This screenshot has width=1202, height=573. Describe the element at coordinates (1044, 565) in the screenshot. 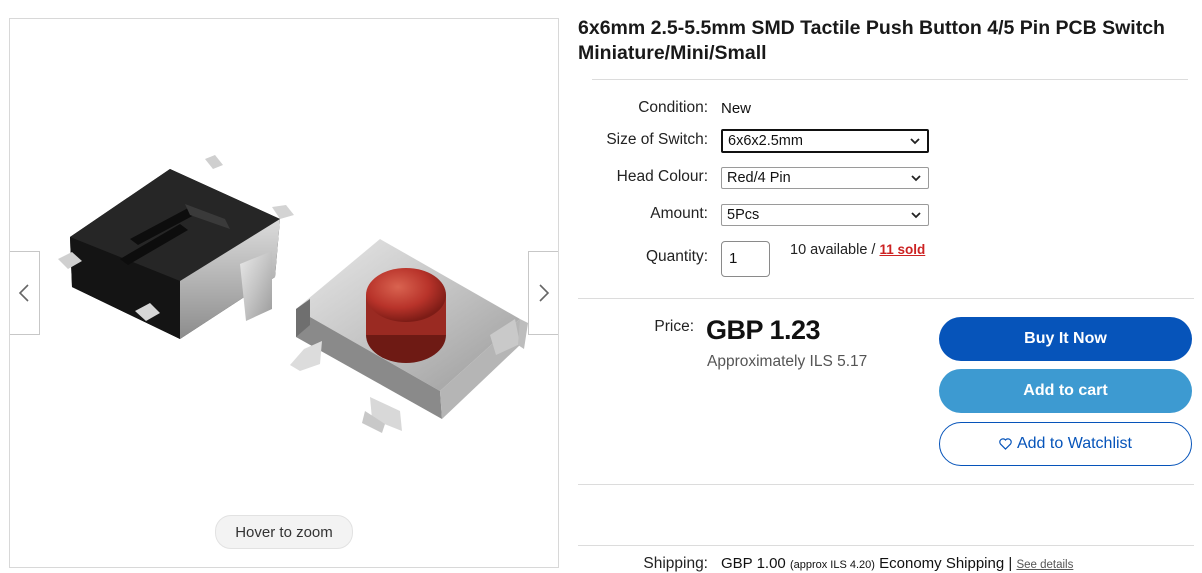

I see `see-details-link: See details` at that location.